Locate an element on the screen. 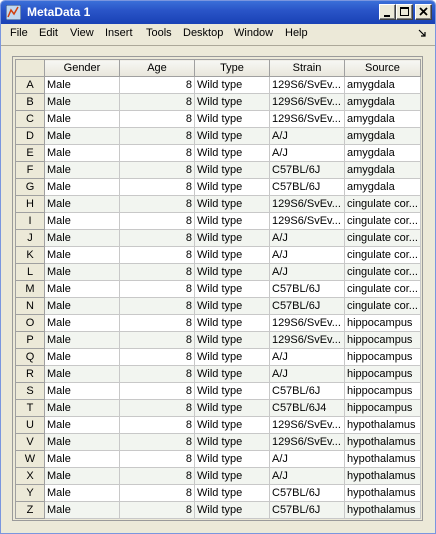 The width and height of the screenshot is (436, 534). column-header-gender: Gender is located at coordinates (82, 68).